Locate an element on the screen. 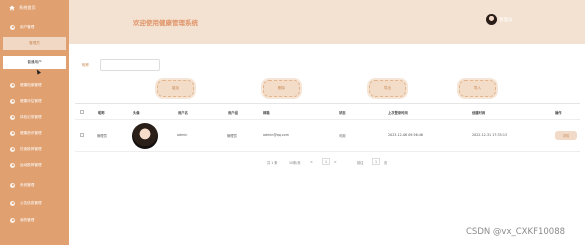 This screenshot has height=245, width=585. sidebar-subitem-normal-user: 普通用户 is located at coordinates (34, 62).